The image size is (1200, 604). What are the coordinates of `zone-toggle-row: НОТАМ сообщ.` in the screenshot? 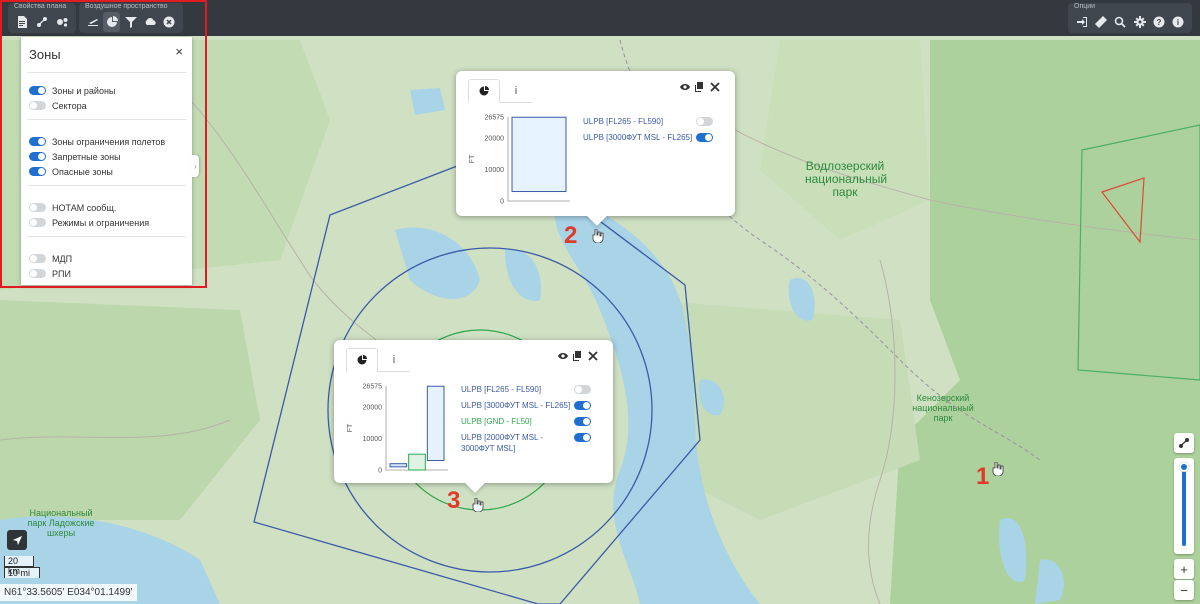 It's located at (72, 207).